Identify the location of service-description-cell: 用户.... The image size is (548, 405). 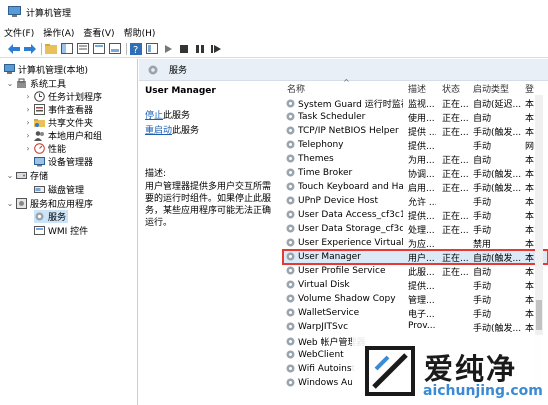
(421, 259).